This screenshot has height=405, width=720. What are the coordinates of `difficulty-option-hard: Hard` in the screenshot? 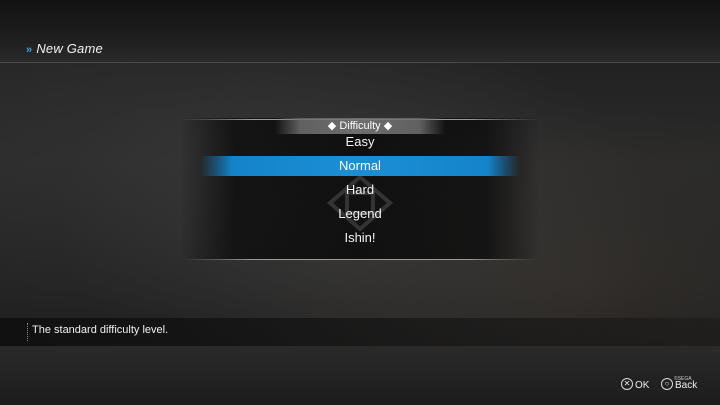 It's located at (360, 190).